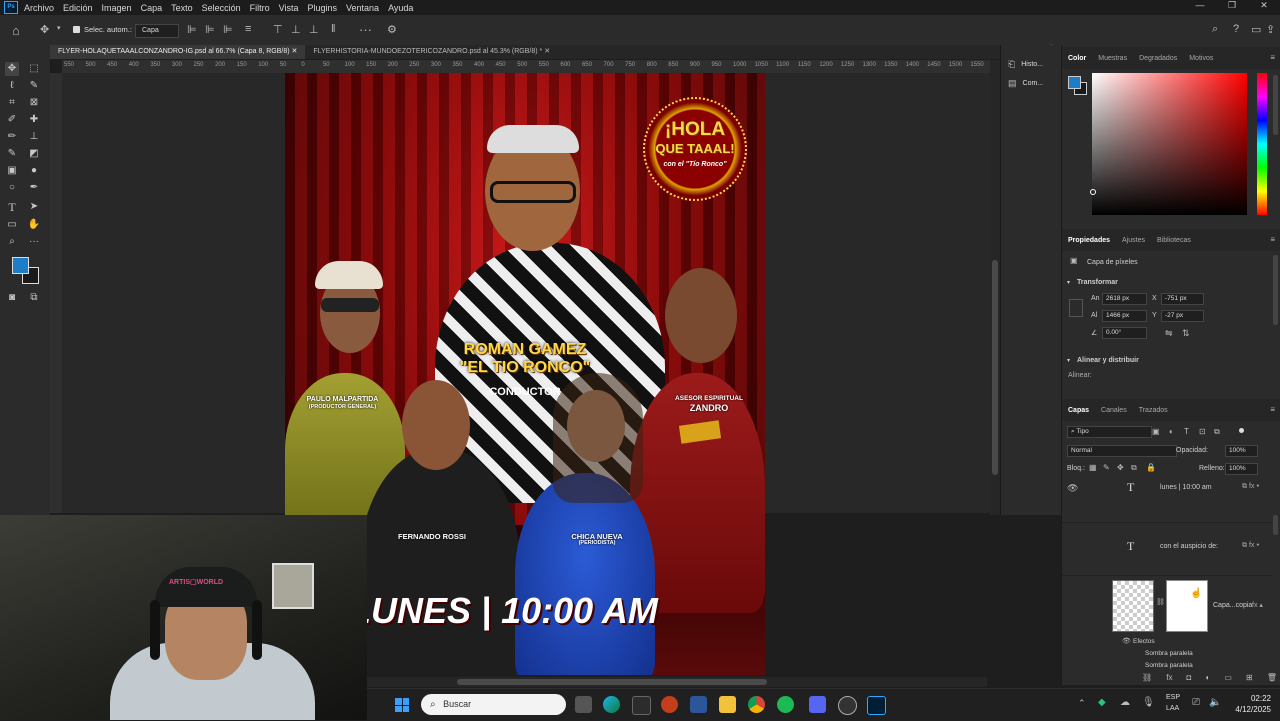  I want to click on language-bottom: LAA, so click(1172, 708).